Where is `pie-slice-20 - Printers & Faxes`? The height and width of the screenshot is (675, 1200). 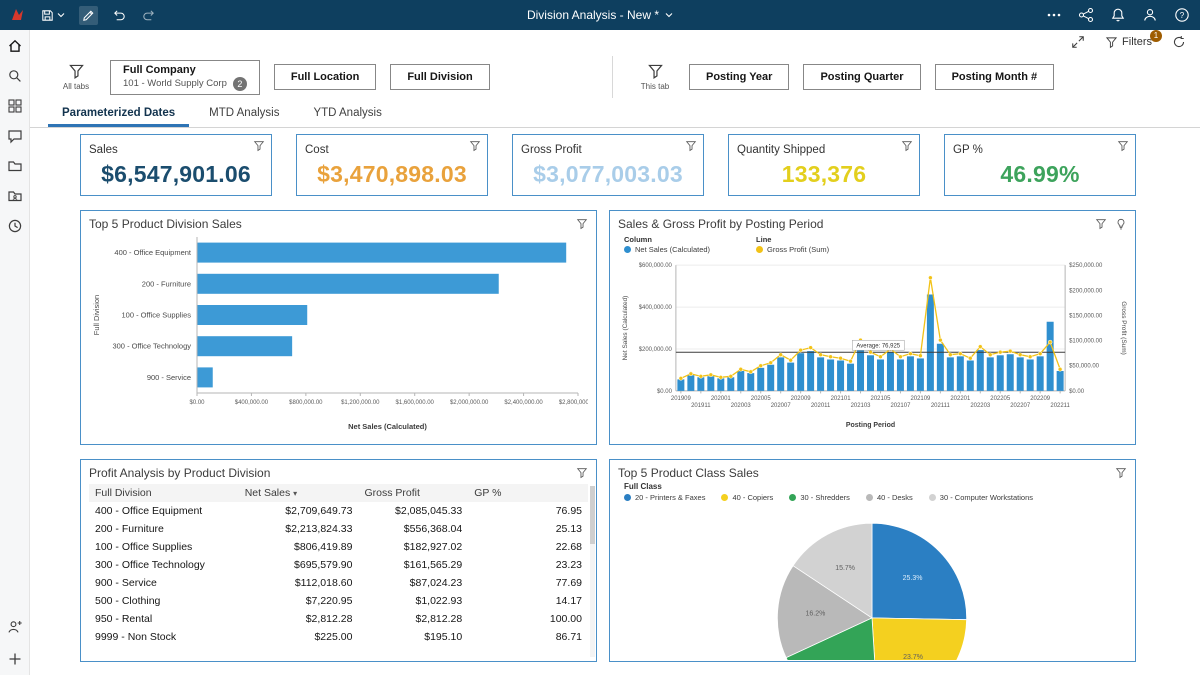 pie-slice-20 - Printers & Faxes is located at coordinates (919, 572).